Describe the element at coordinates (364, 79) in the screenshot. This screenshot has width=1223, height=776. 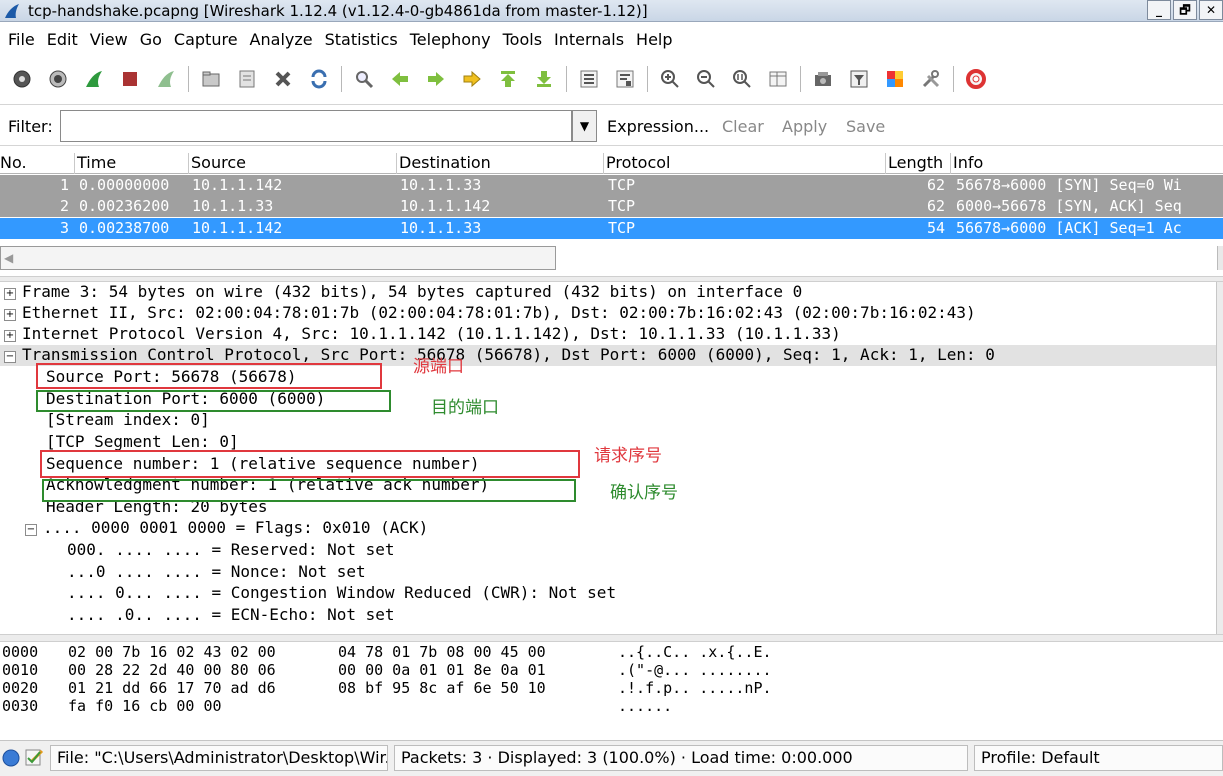
I see `find-packet-icon` at that location.